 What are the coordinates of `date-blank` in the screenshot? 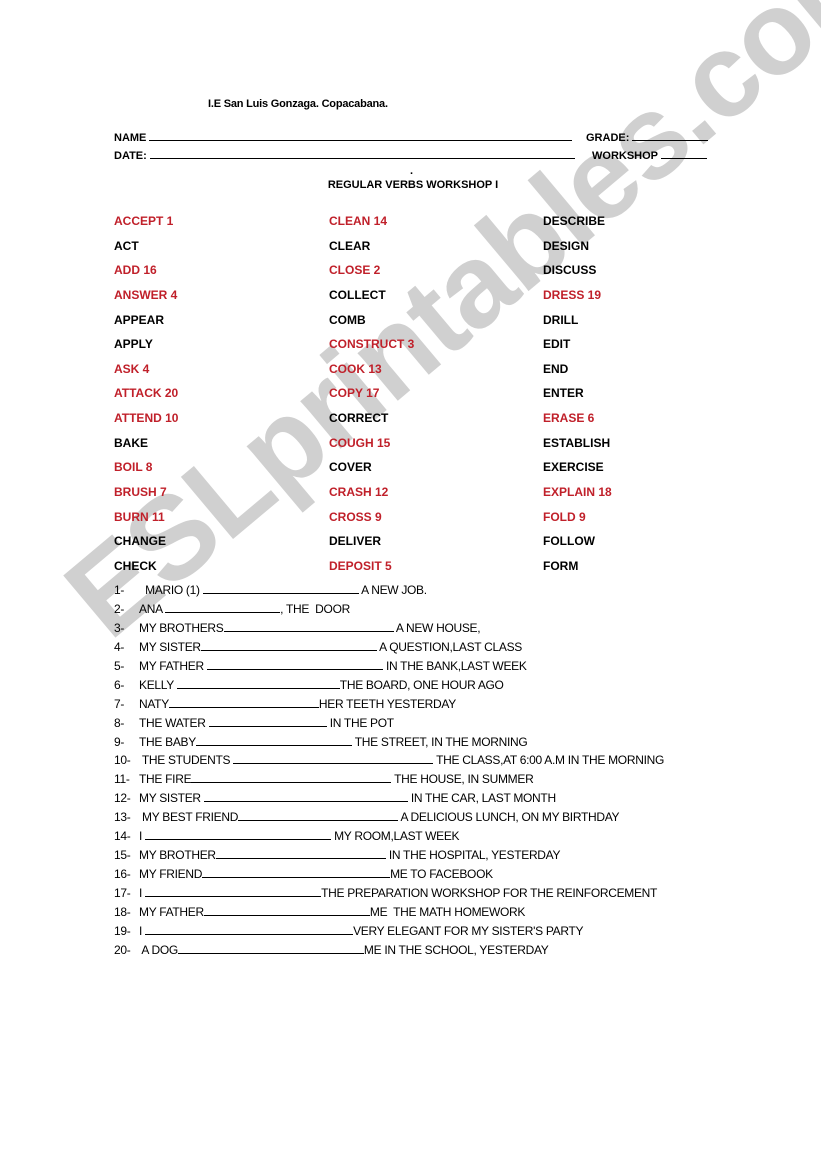 It's located at (362, 153).